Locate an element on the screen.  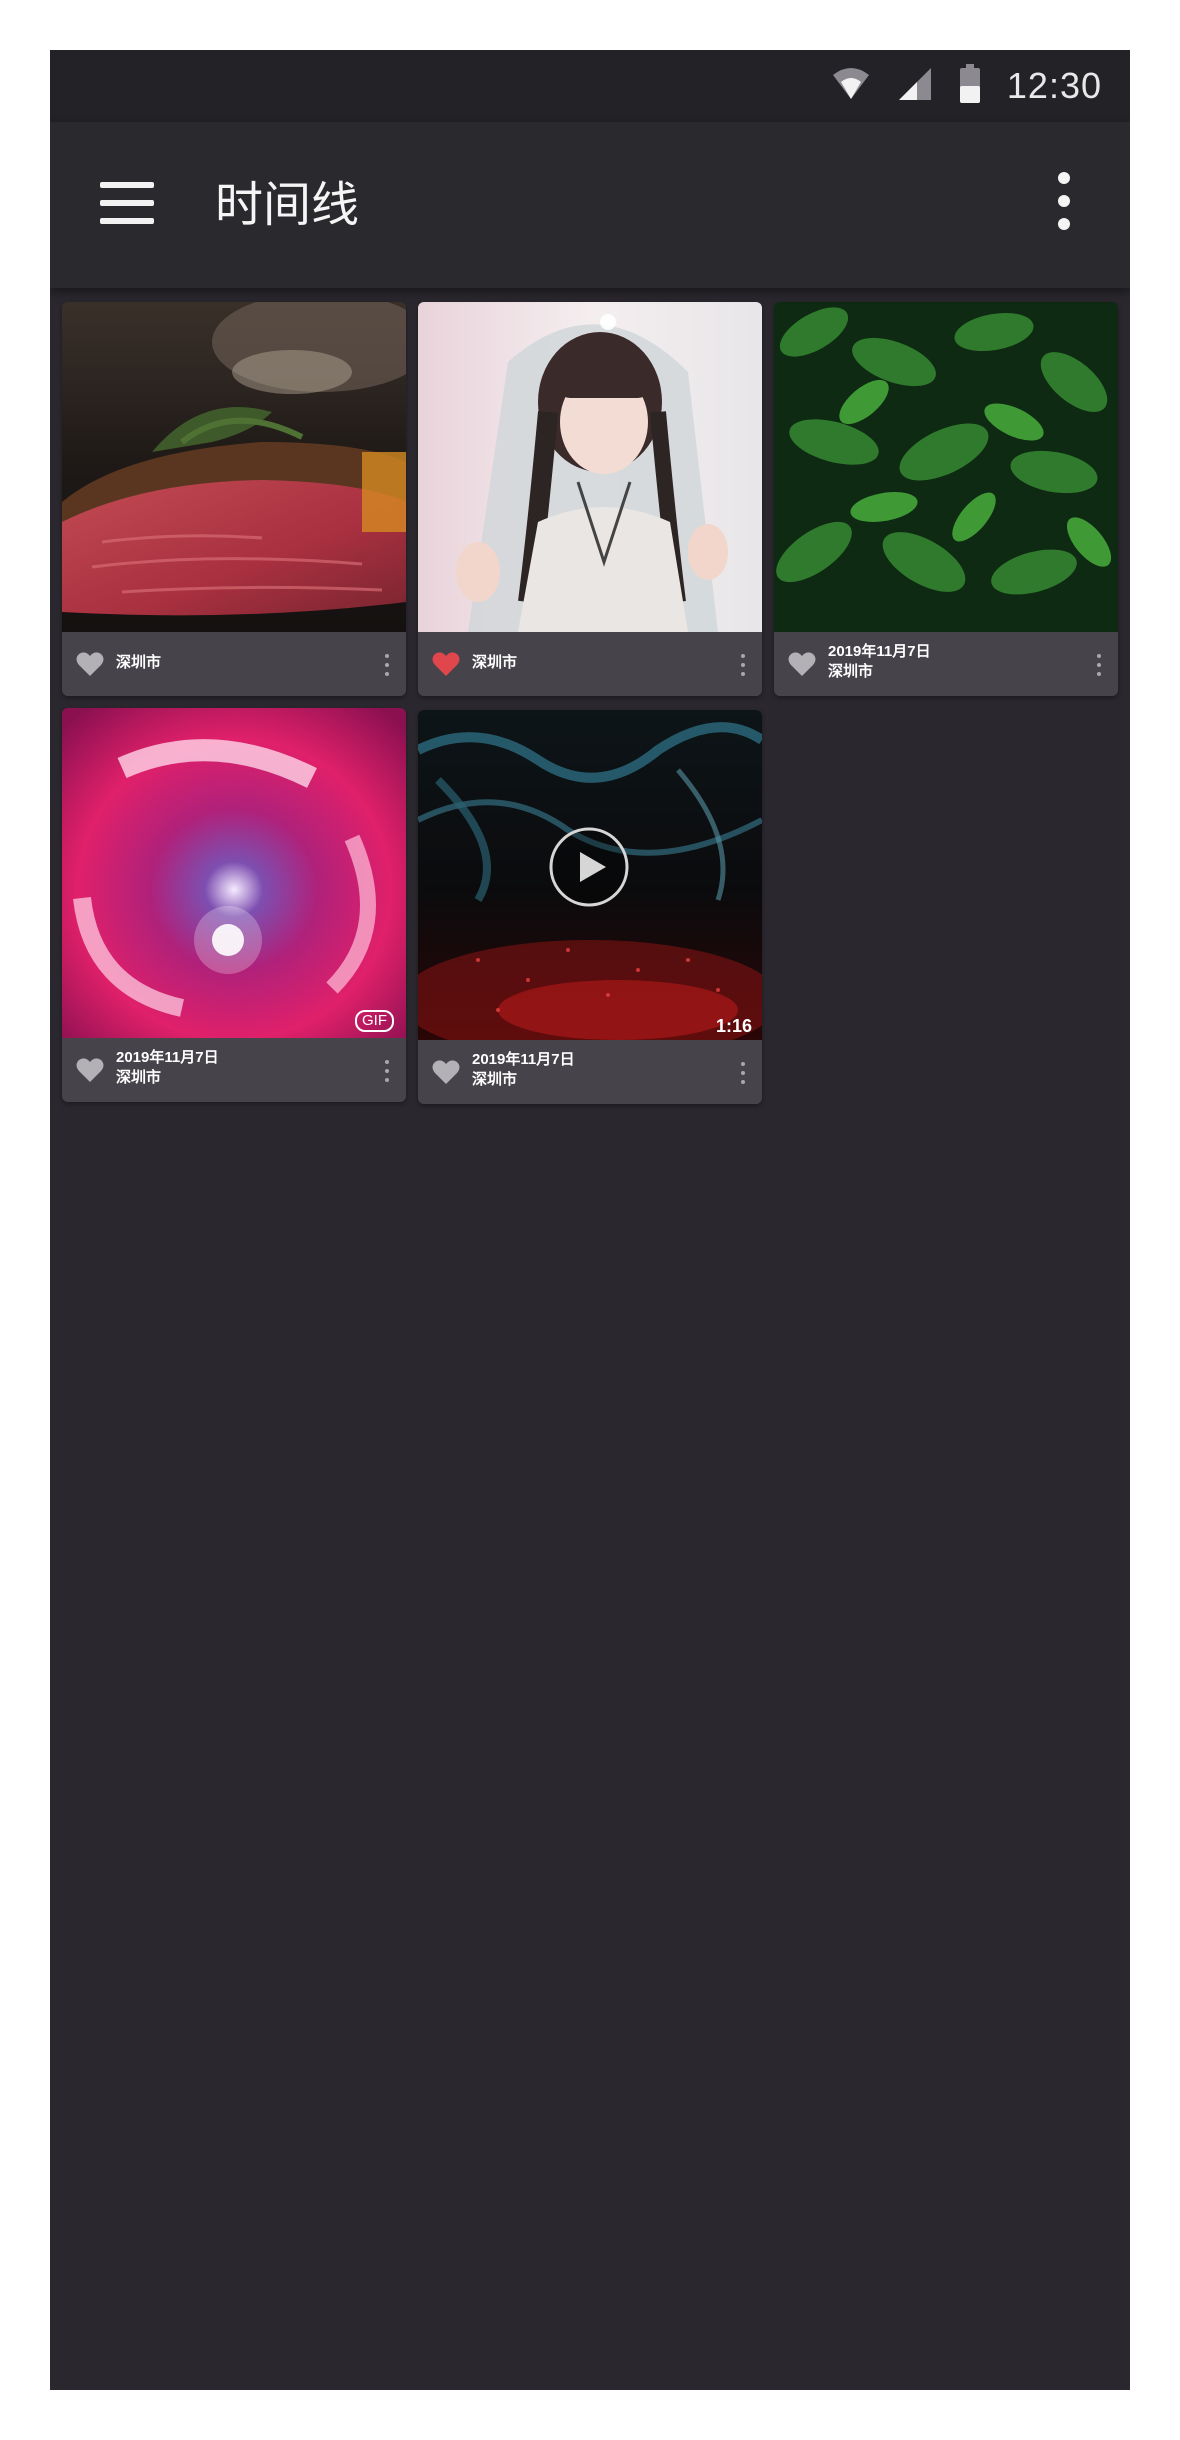
app-bar: 时间线 is located at coordinates (590, 205).